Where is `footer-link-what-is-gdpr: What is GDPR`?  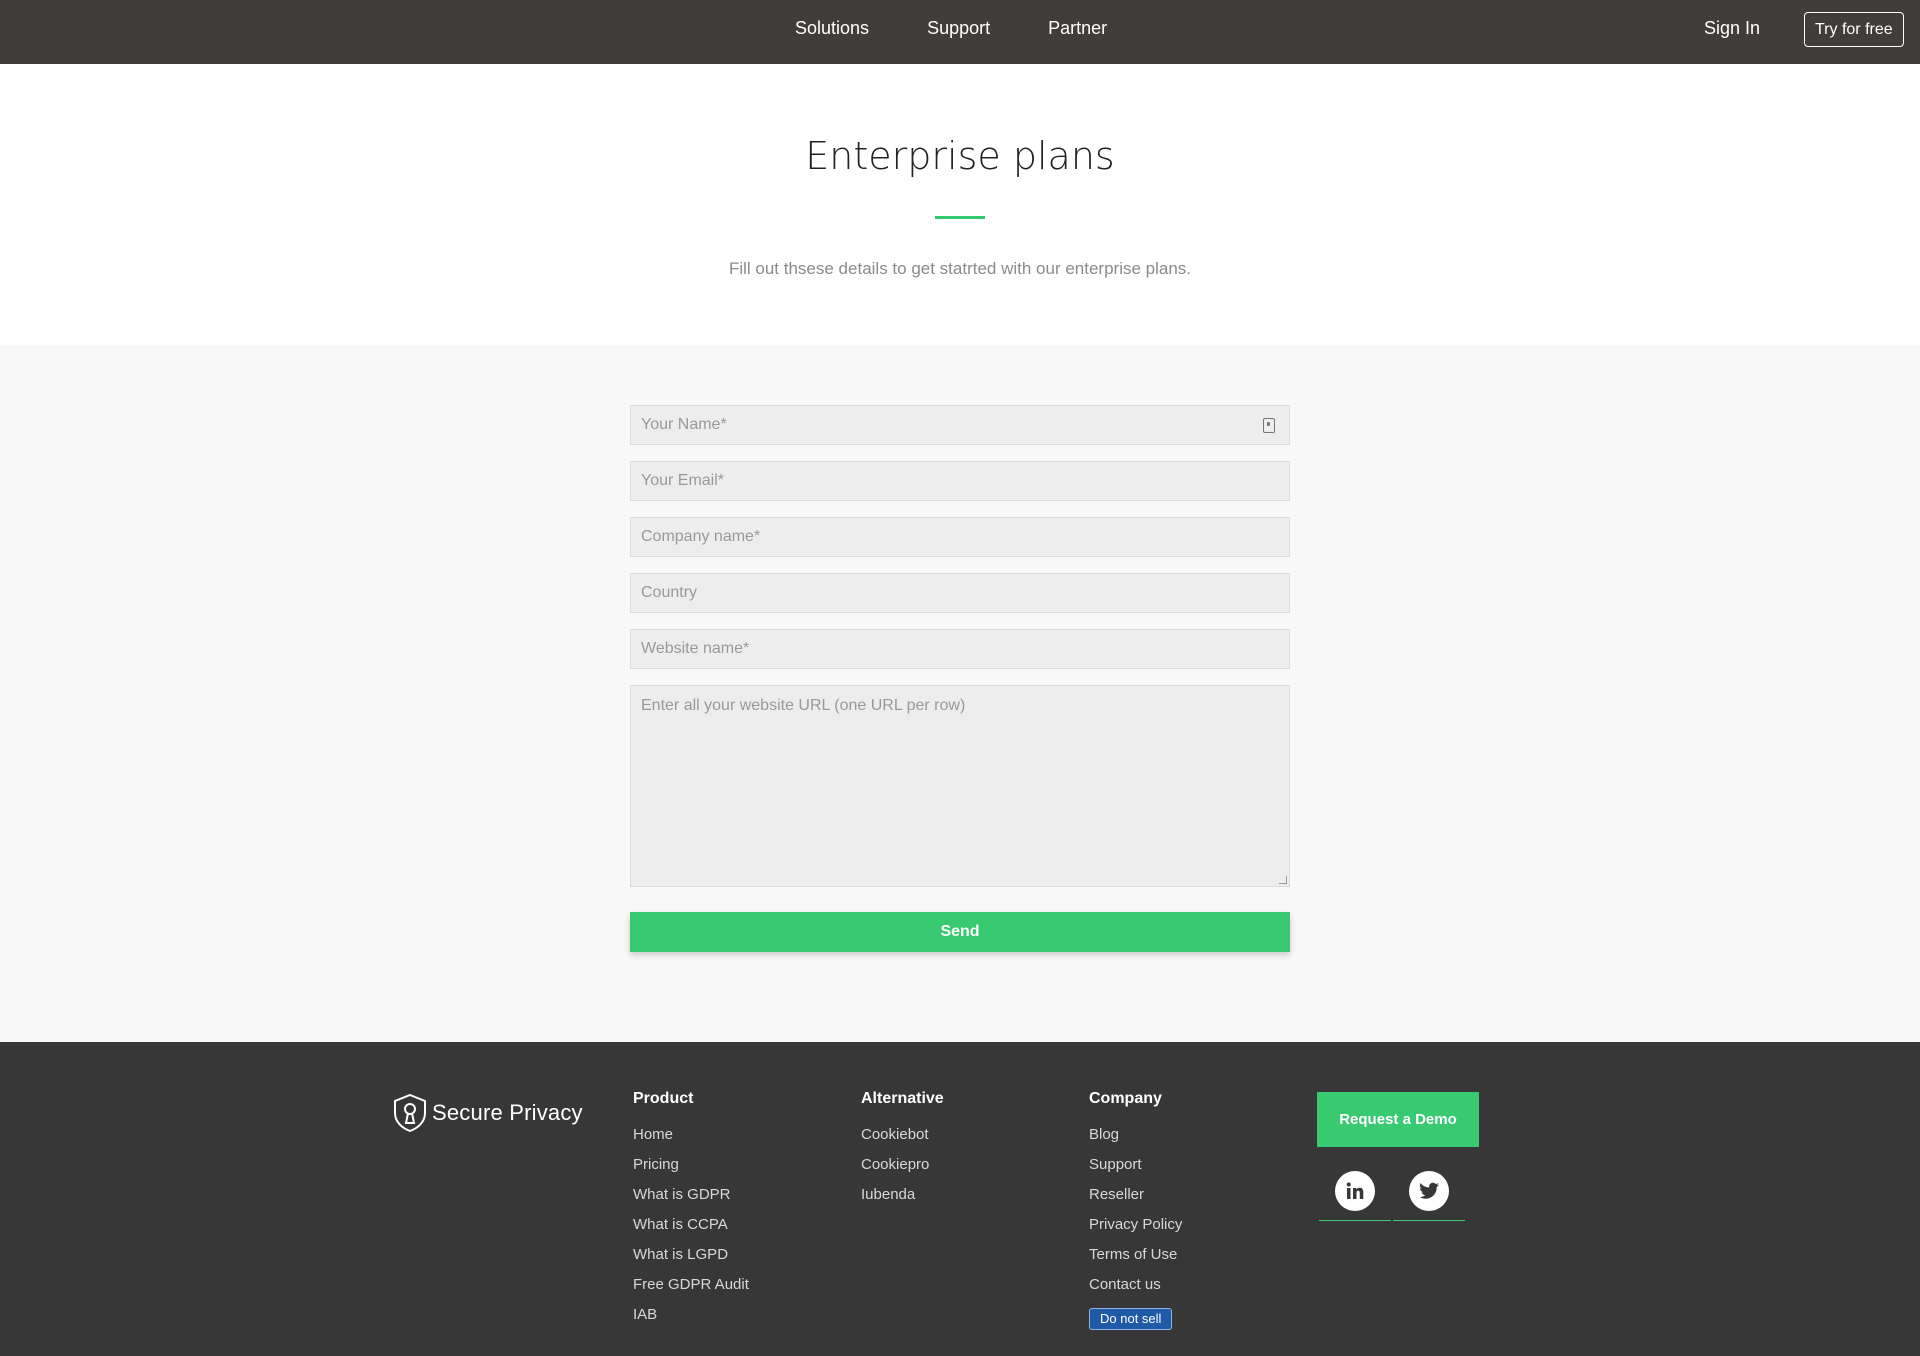
footer-link-what-is-gdpr: What is GDPR is located at coordinates (691, 1195).